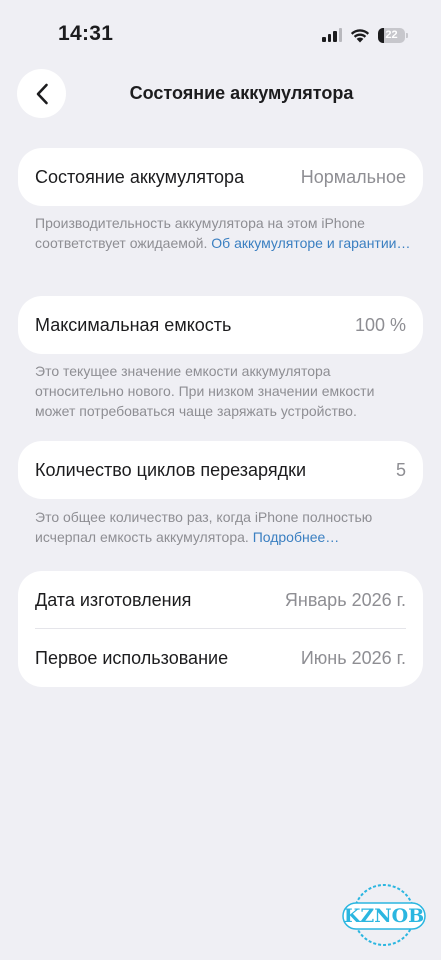  I want to click on back-button, so click(41, 93).